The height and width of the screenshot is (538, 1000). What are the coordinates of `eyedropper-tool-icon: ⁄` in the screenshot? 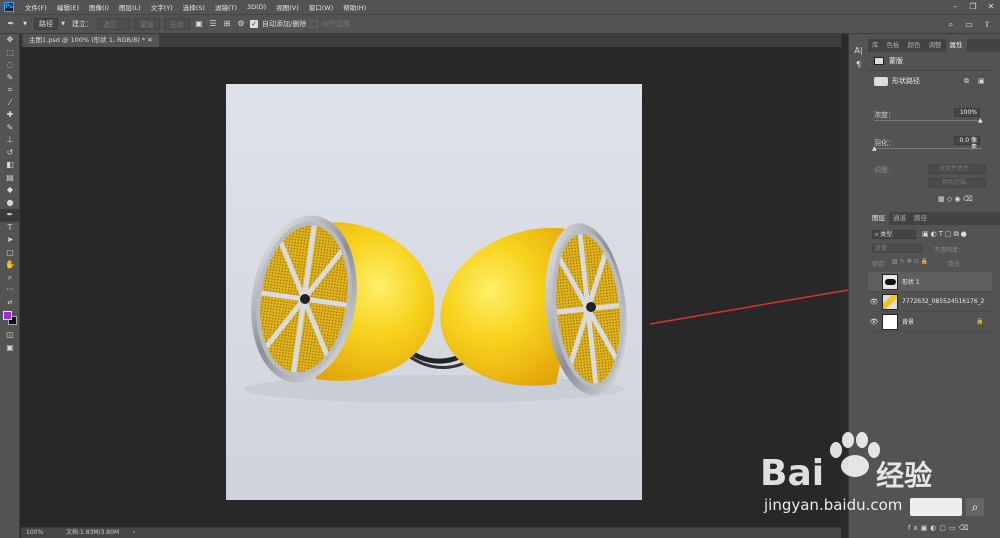 It's located at (10, 103).